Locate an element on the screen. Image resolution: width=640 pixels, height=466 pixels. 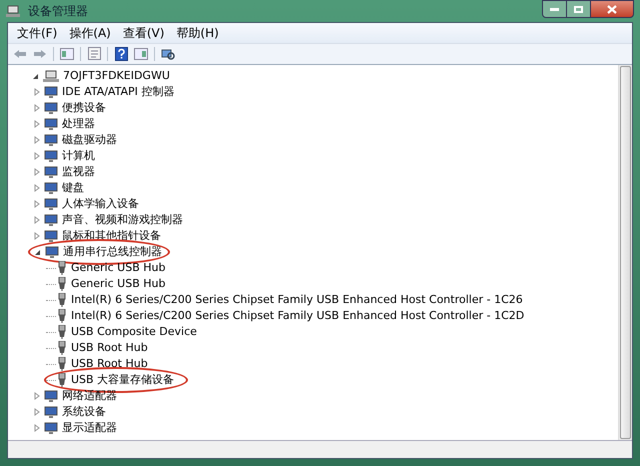
scan-hardware-icon is located at coordinates (168, 53).